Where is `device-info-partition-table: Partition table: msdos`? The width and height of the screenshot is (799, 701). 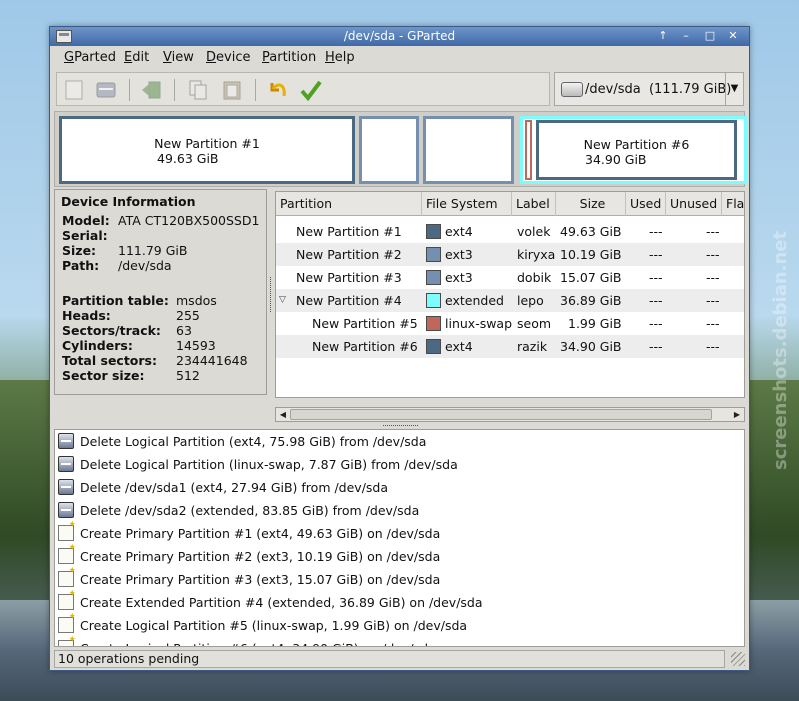
device-info-partition-table: Partition table: msdos is located at coordinates (139, 300).